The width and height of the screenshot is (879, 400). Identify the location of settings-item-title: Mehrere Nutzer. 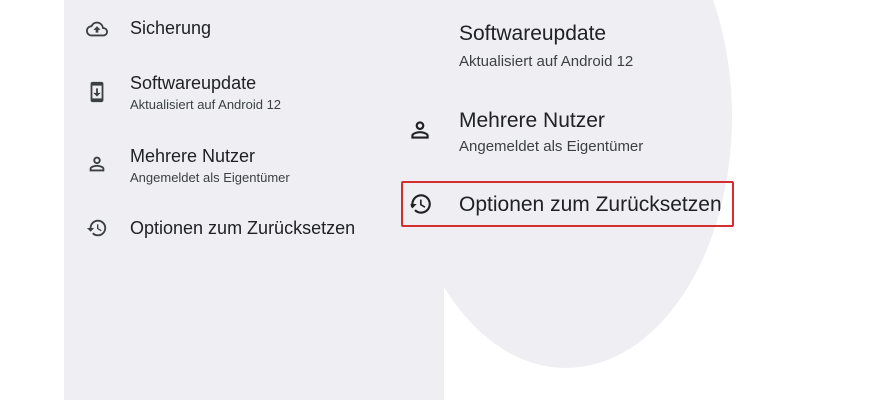
(193, 156).